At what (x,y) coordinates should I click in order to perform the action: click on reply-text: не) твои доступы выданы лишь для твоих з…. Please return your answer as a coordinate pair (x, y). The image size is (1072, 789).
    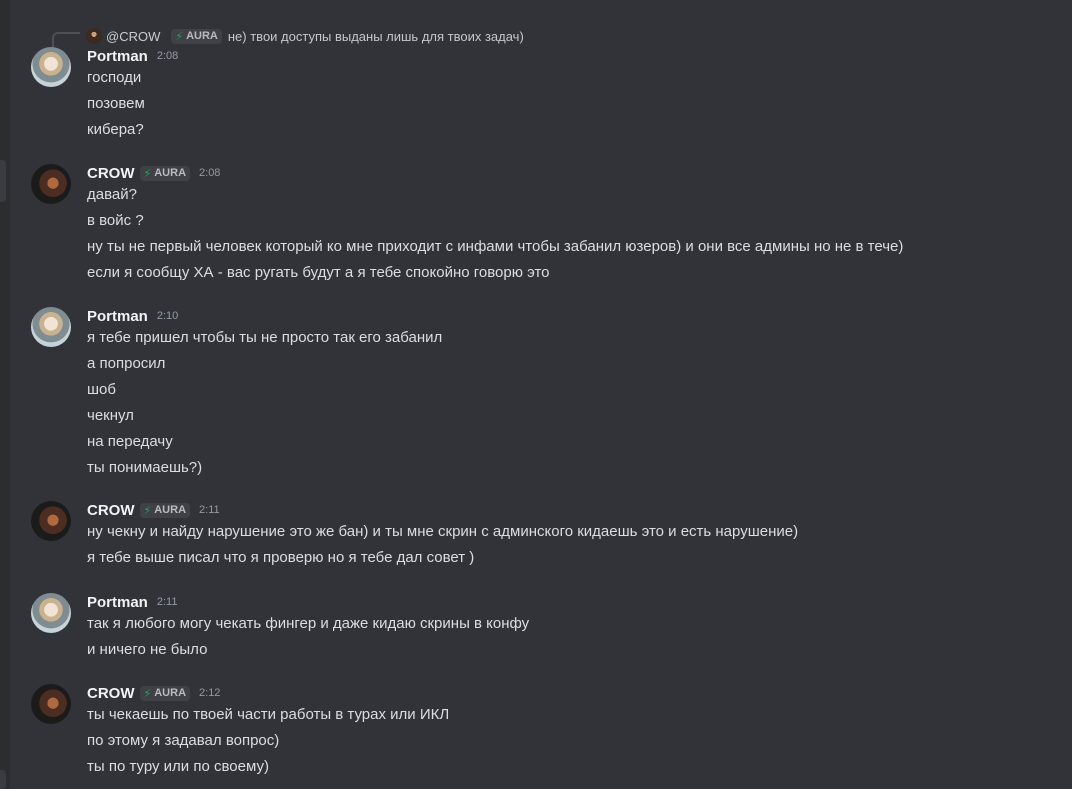
    Looking at the image, I should click on (375, 36).